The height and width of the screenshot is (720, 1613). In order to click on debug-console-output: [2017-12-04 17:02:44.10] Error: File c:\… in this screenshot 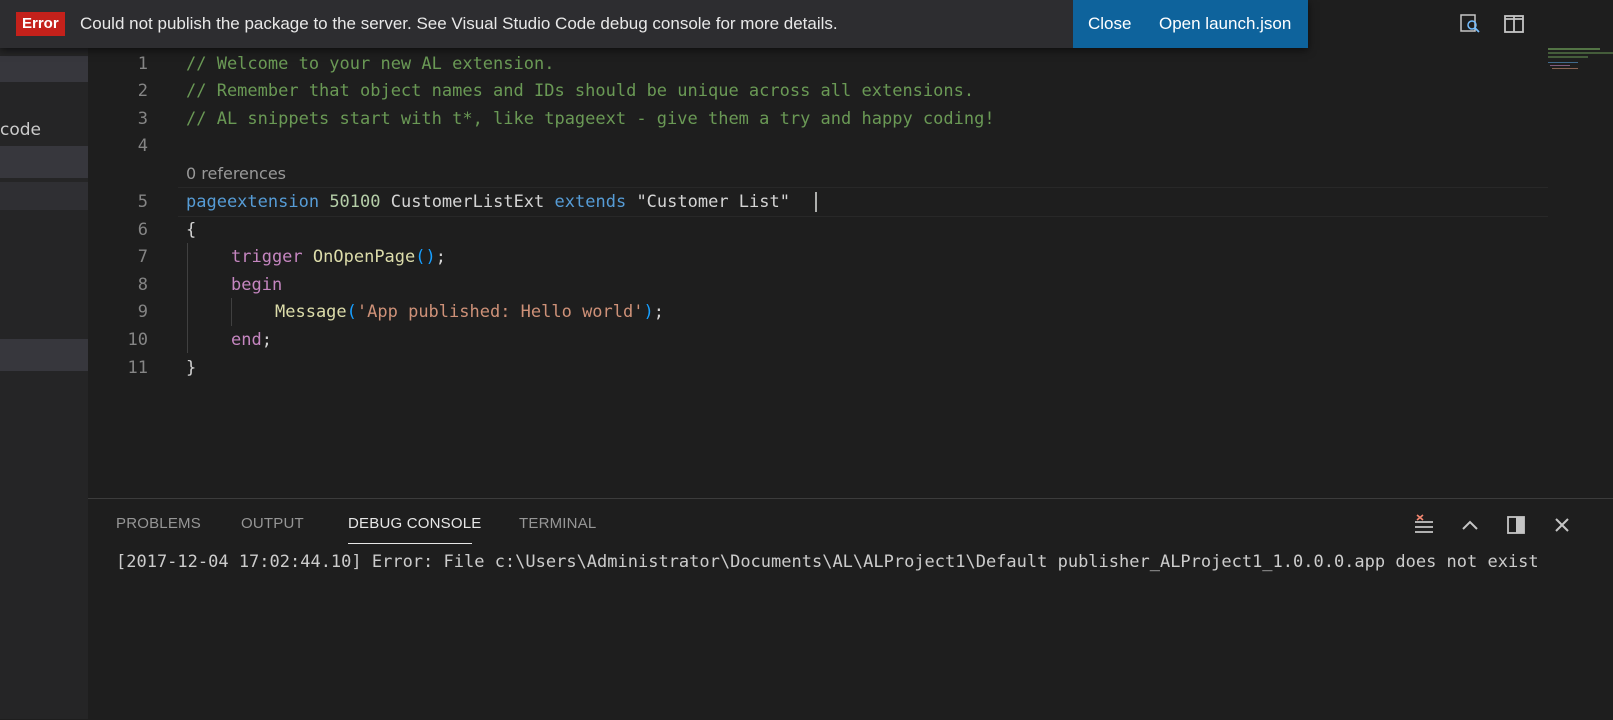, I will do `click(856, 562)`.